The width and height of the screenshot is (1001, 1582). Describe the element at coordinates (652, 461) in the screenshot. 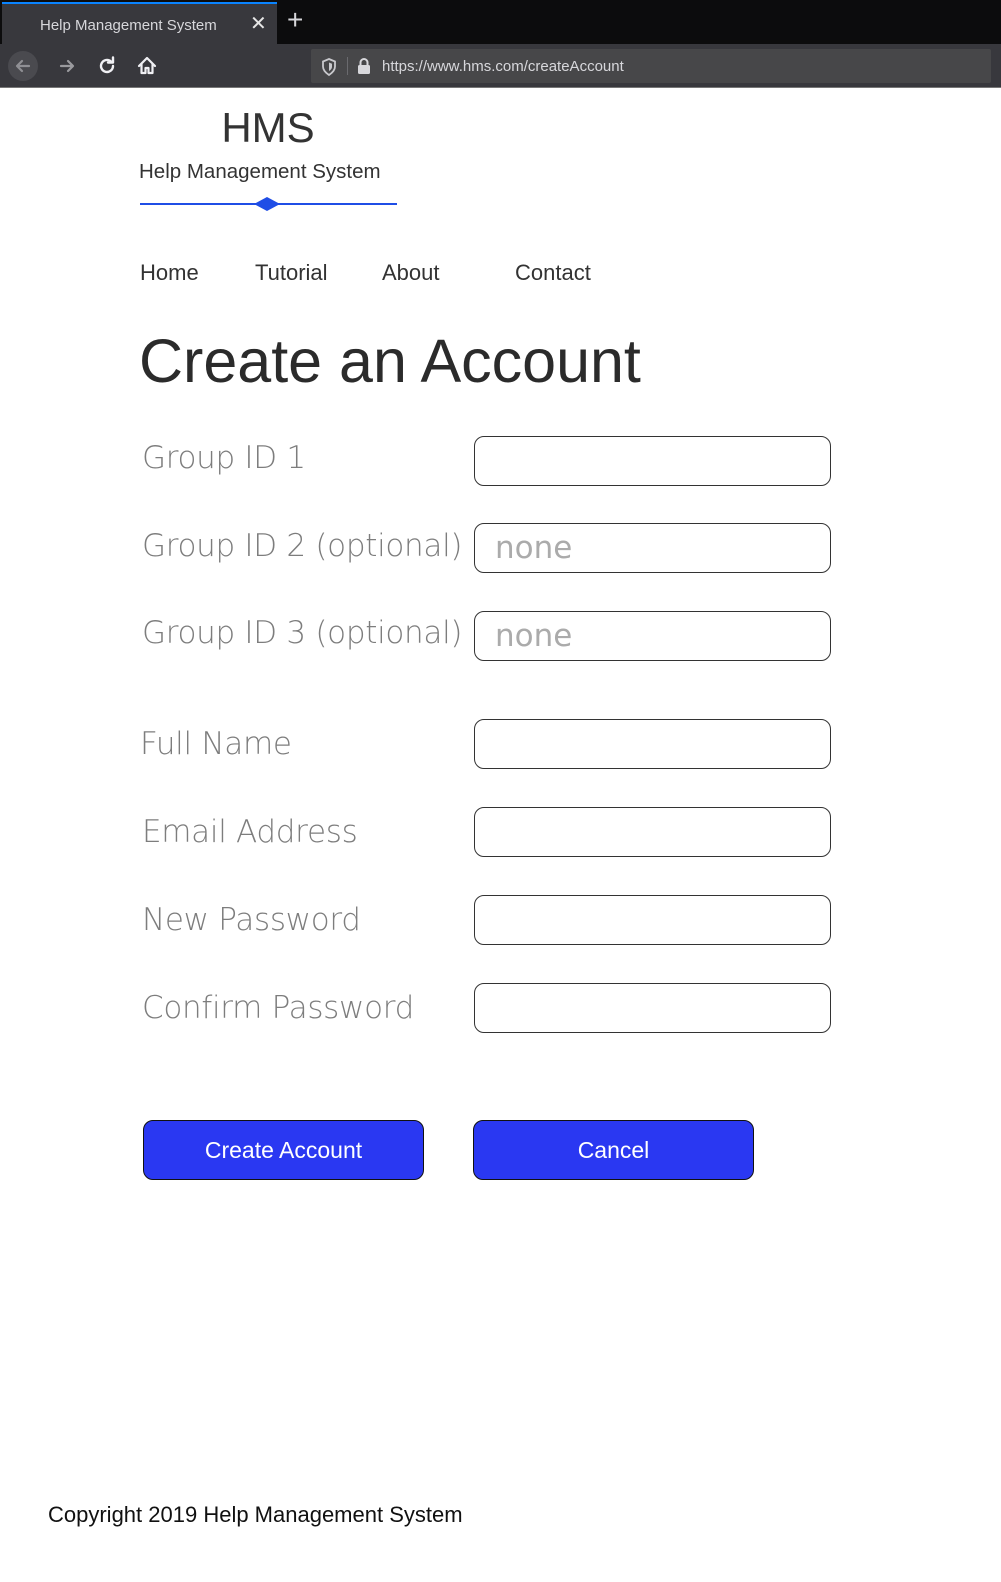

I see `group-id-1-input` at that location.